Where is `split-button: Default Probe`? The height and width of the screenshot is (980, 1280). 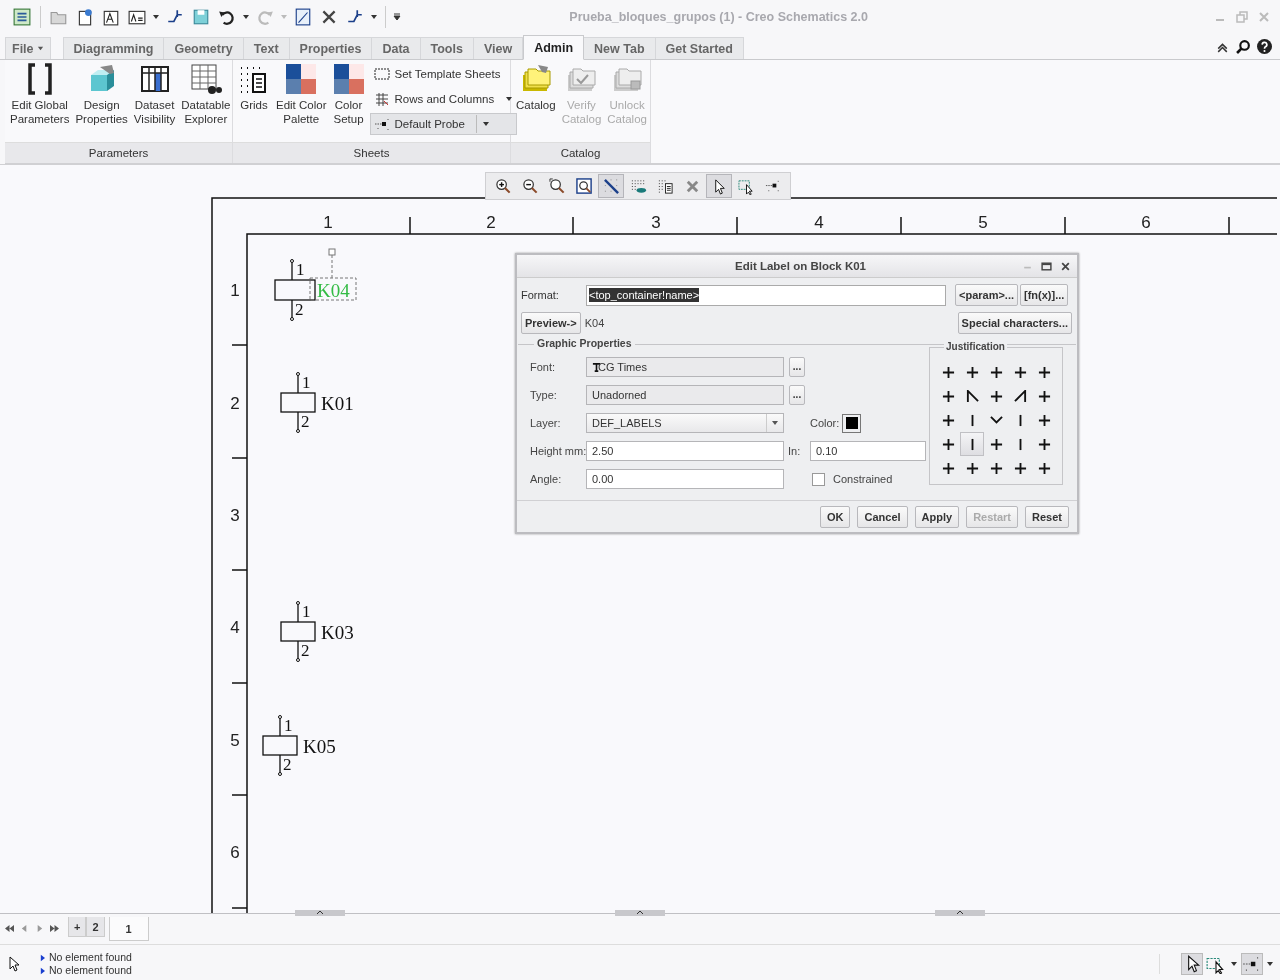
split-button: Default Probe is located at coordinates (443, 124).